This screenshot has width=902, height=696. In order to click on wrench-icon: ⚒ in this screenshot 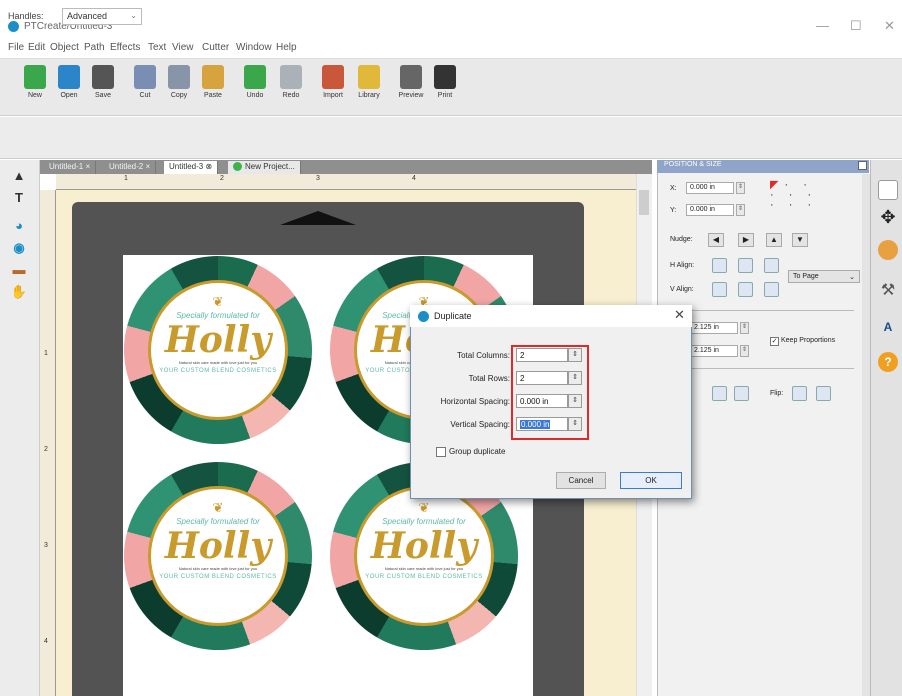, I will do `click(888, 290)`.